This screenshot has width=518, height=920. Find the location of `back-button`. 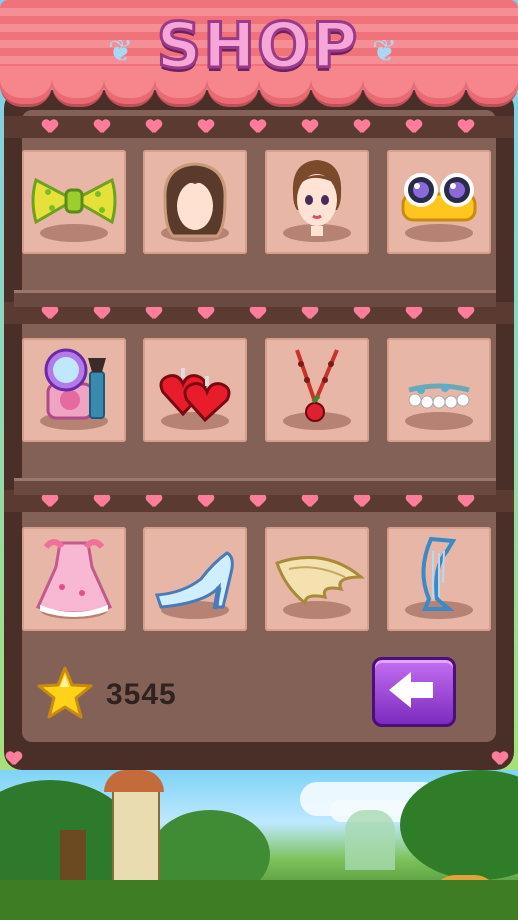

back-button is located at coordinates (414, 692).